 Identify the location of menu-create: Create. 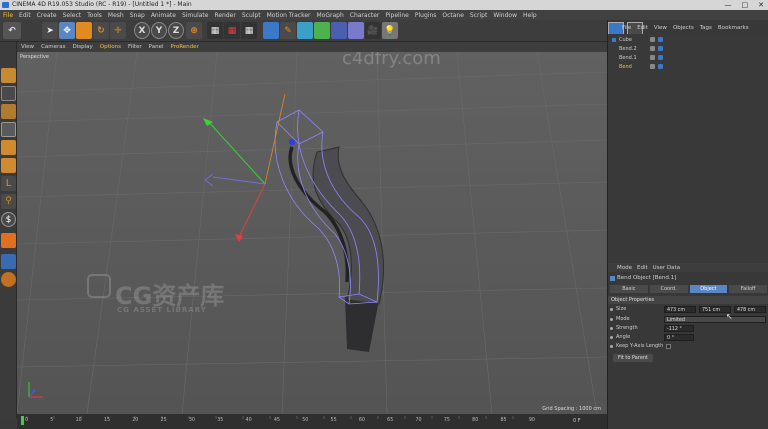
(47, 15).